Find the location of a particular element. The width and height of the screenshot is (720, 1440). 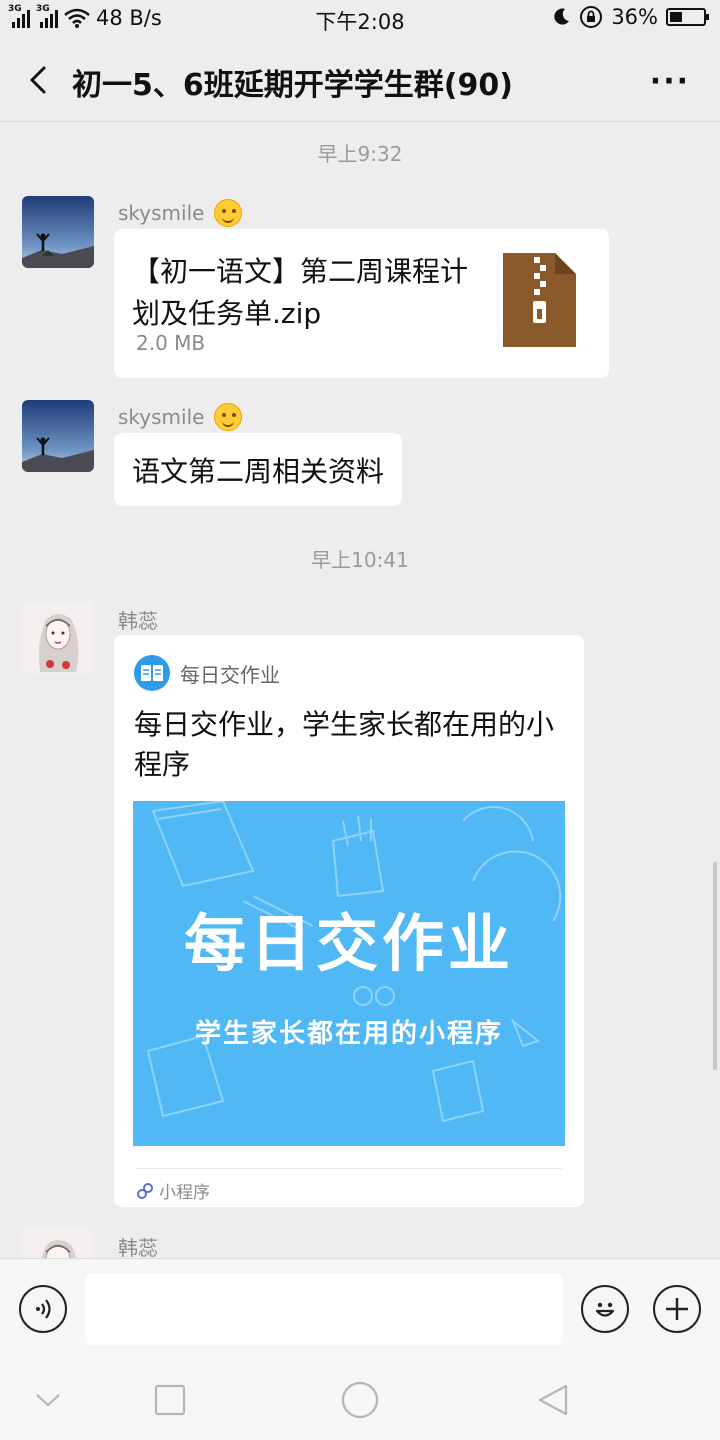

mini-program-cover: 每日交作业 学生家长都在用的小程序 is located at coordinates (349, 973).